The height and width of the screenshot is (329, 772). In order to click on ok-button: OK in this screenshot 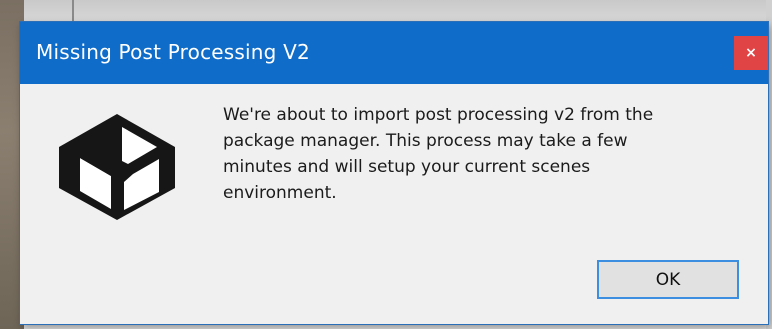, I will do `click(668, 279)`.